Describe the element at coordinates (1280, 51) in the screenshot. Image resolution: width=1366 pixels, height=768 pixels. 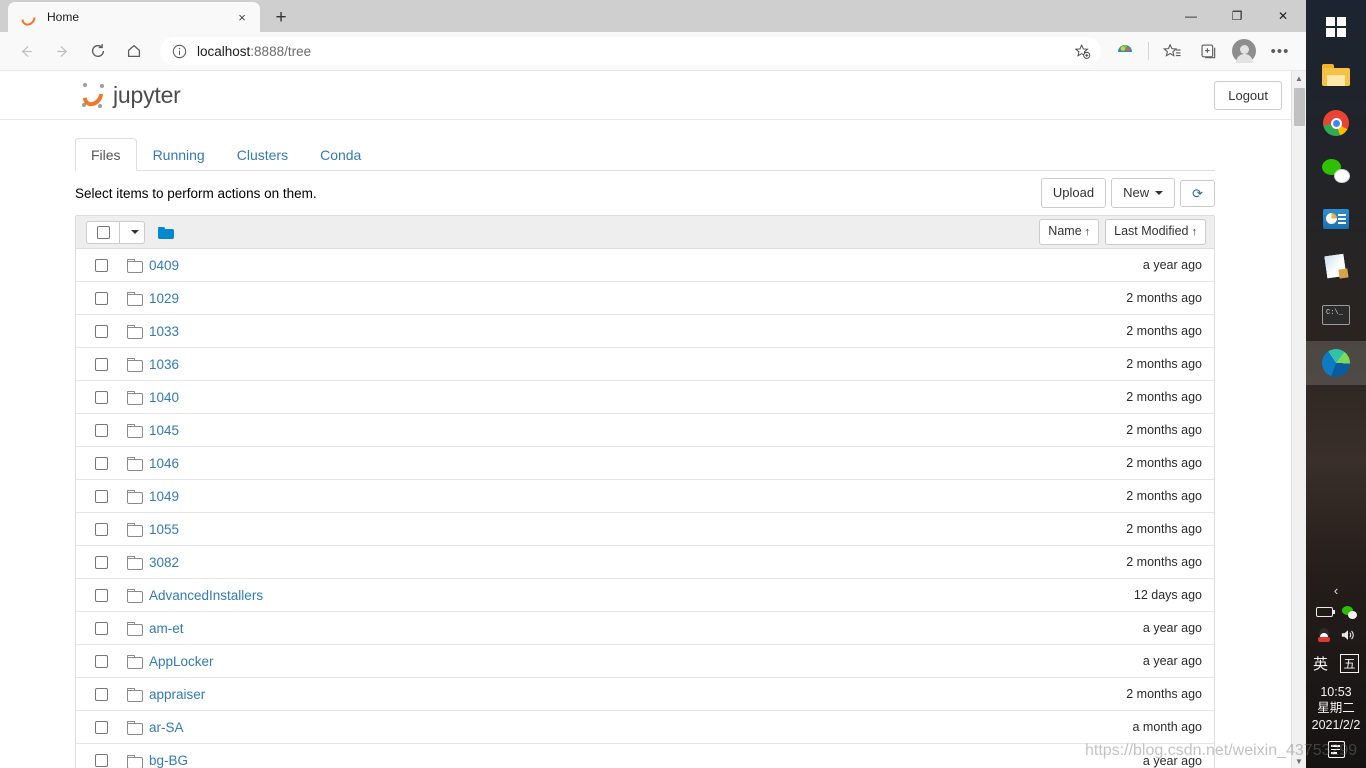
I see `settings-more-icon: •••` at that location.